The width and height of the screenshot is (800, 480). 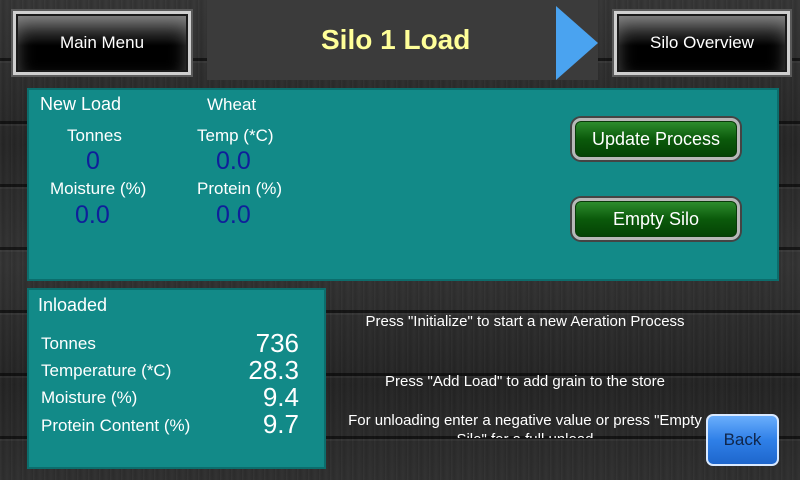 What do you see at coordinates (94, 135) in the screenshot?
I see `tonnes-label: Tonnes` at bounding box center [94, 135].